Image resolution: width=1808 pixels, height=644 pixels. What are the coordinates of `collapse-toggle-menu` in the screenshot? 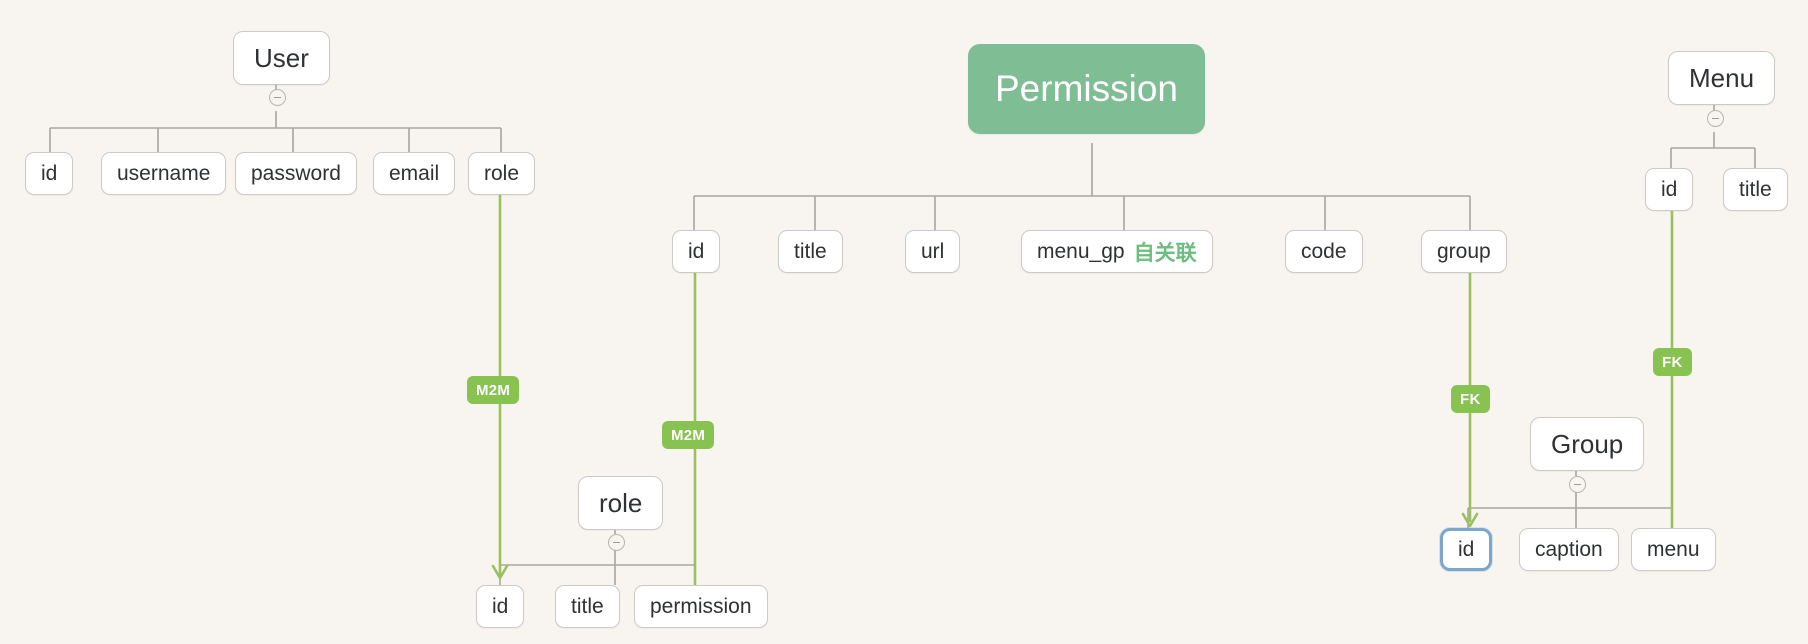 It's located at (1715, 118).